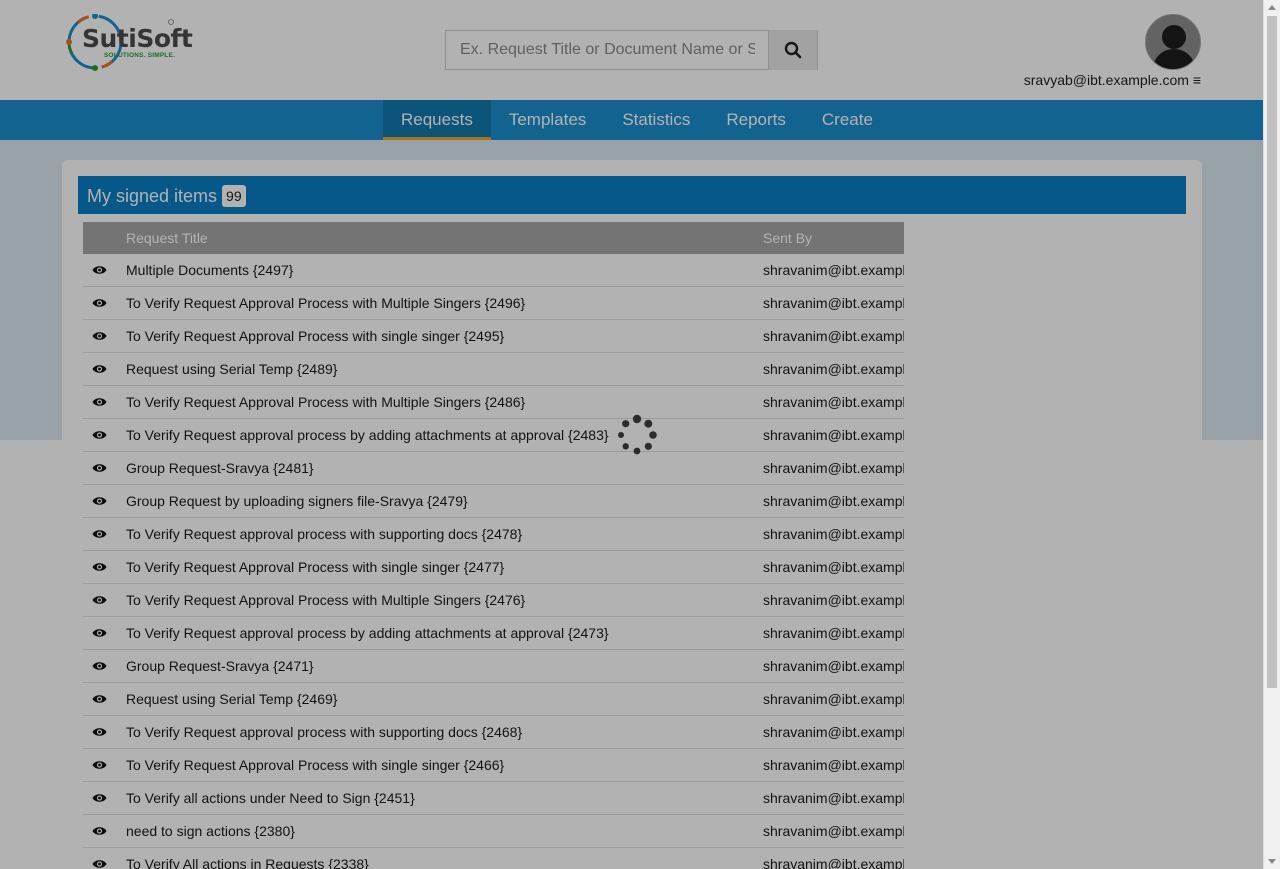 This screenshot has width=1280, height=869. Describe the element at coordinates (1272, 352) in the screenshot. I see `scrollbar-thumb` at that location.